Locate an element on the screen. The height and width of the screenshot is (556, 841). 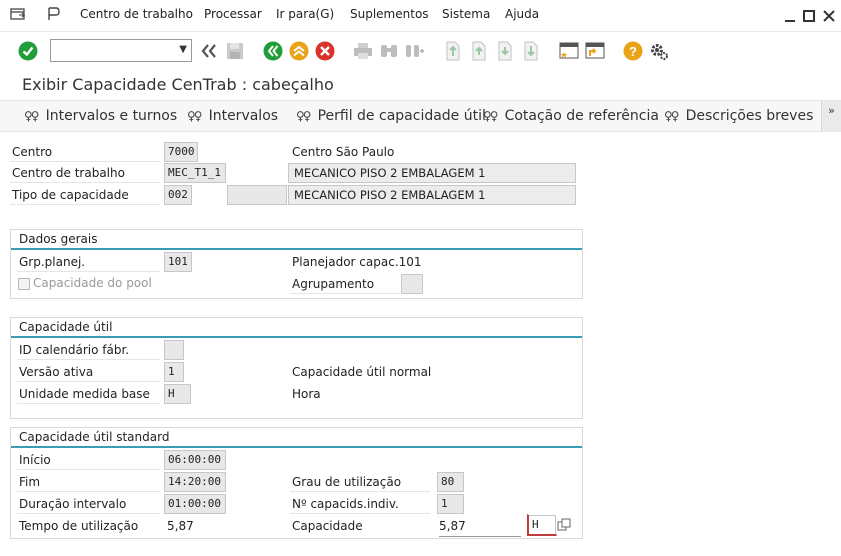
tab-label: Descrições breves is located at coordinates (749, 116).